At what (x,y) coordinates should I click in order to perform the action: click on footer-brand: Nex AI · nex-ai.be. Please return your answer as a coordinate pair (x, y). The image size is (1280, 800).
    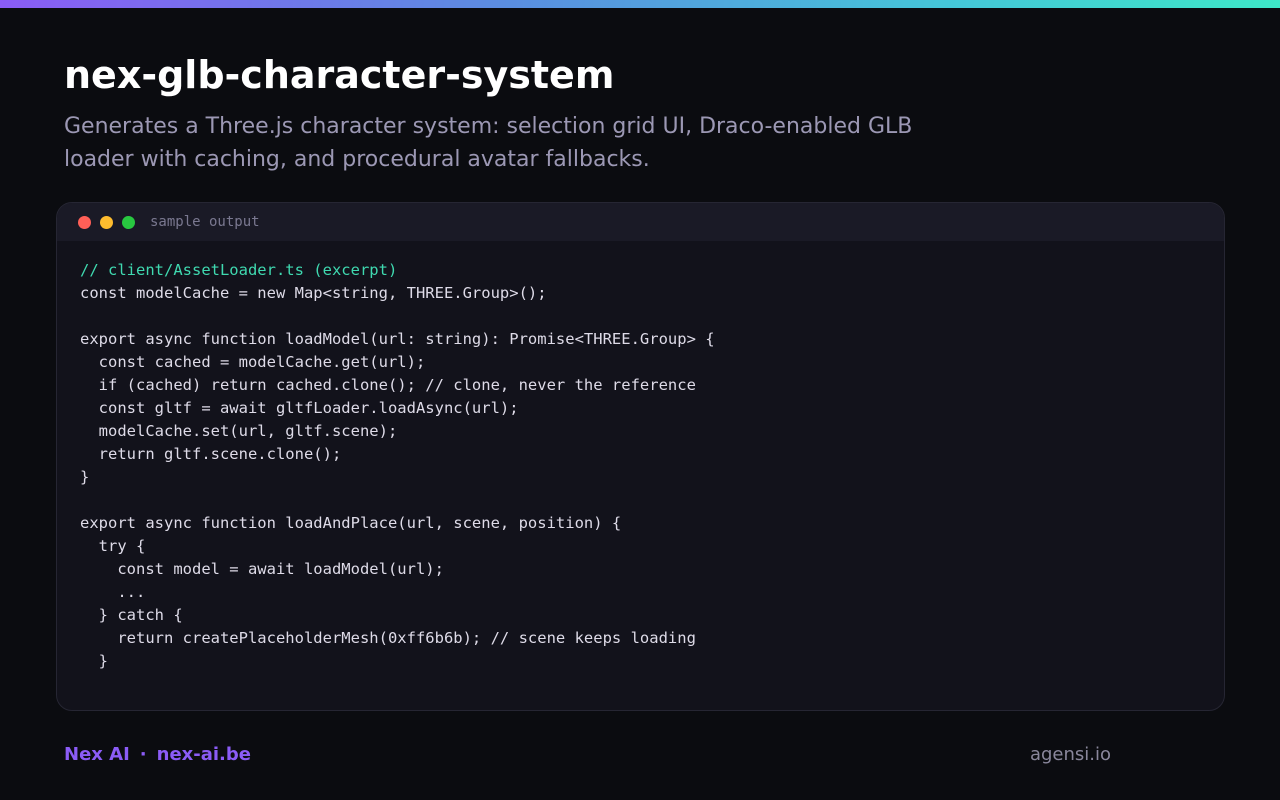
    Looking at the image, I should click on (157, 755).